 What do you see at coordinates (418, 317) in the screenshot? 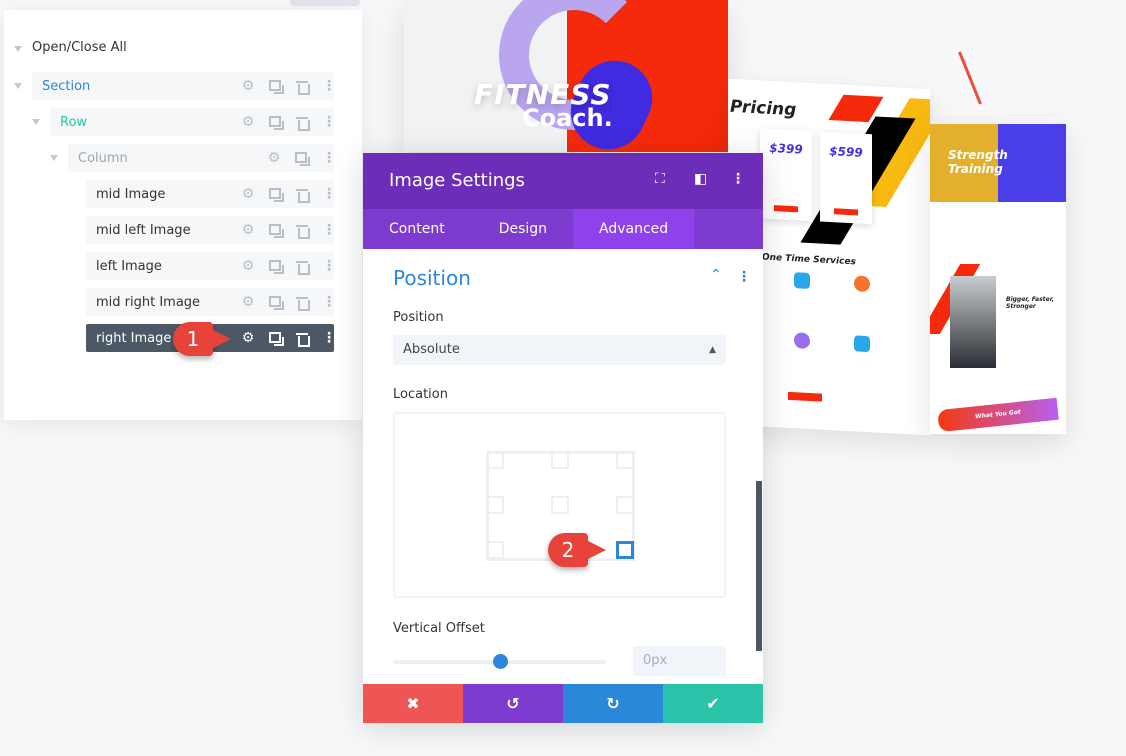
I see `position-label: Position` at bounding box center [418, 317].